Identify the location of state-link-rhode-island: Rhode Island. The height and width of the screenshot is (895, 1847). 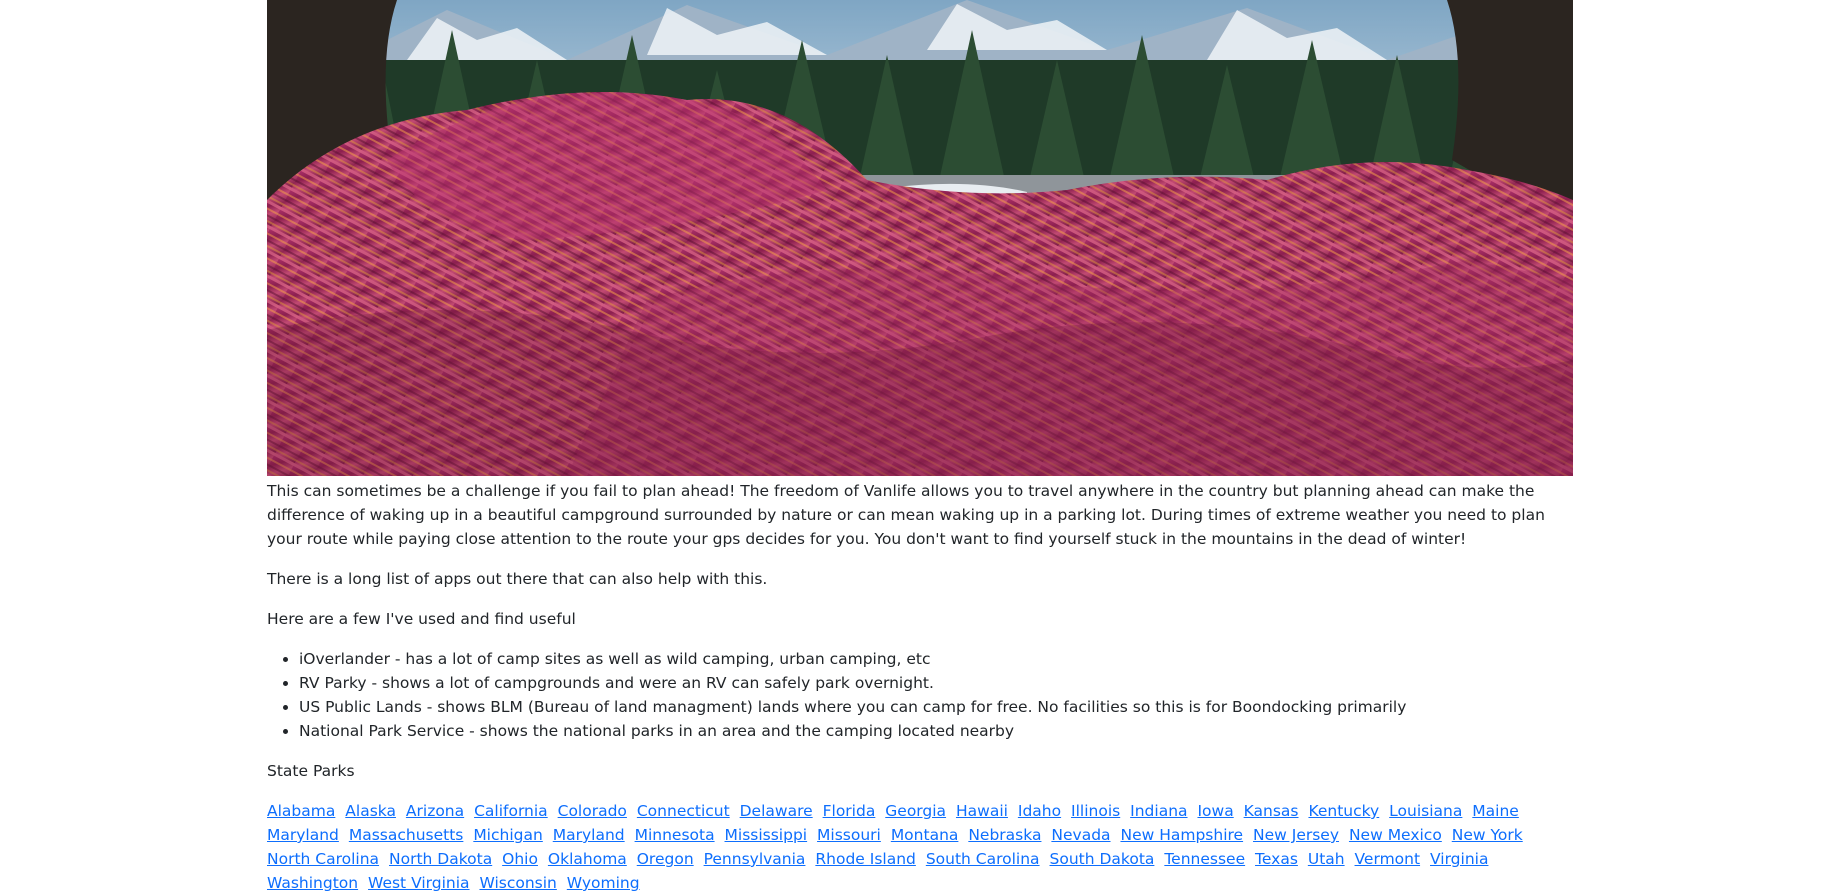
(865, 859).